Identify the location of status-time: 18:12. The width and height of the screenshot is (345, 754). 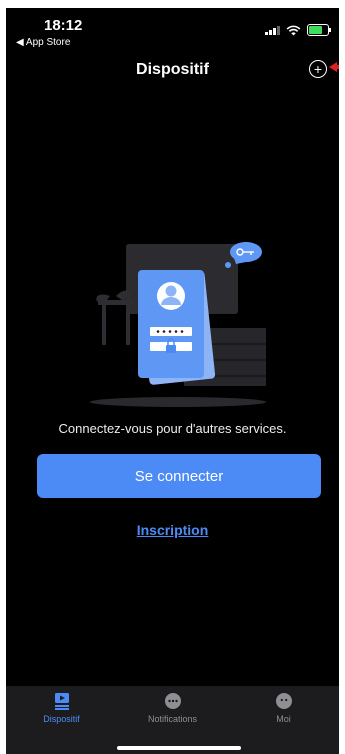
(63, 25).